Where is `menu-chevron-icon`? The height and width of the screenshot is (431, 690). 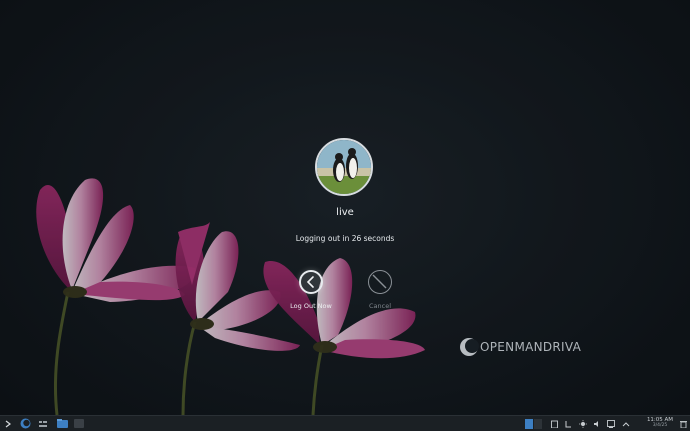
menu-chevron-icon is located at coordinates (8, 423).